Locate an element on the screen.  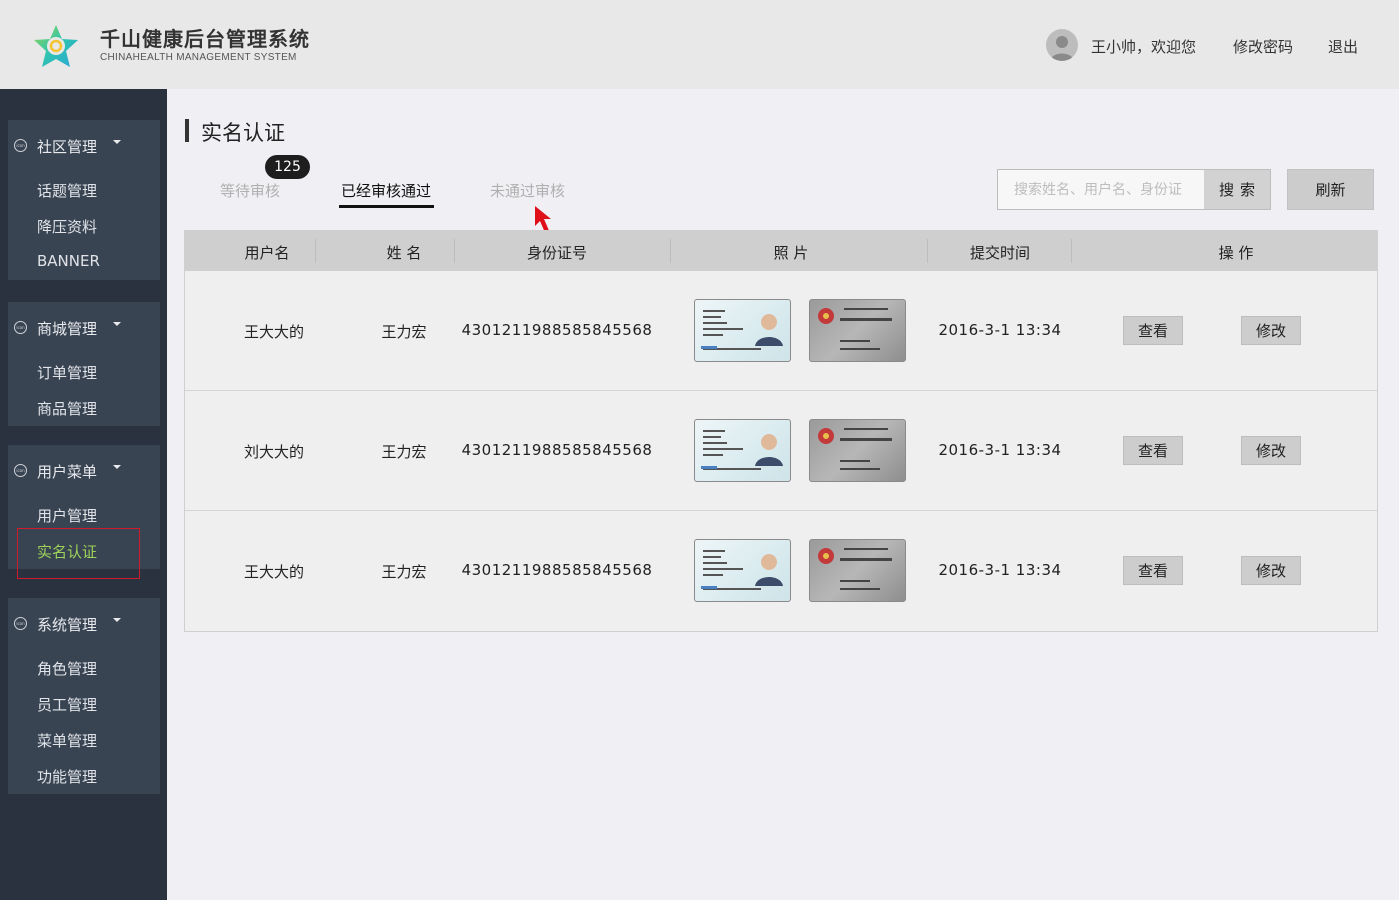
column-header-name: 姓 名 is located at coordinates (404, 253).